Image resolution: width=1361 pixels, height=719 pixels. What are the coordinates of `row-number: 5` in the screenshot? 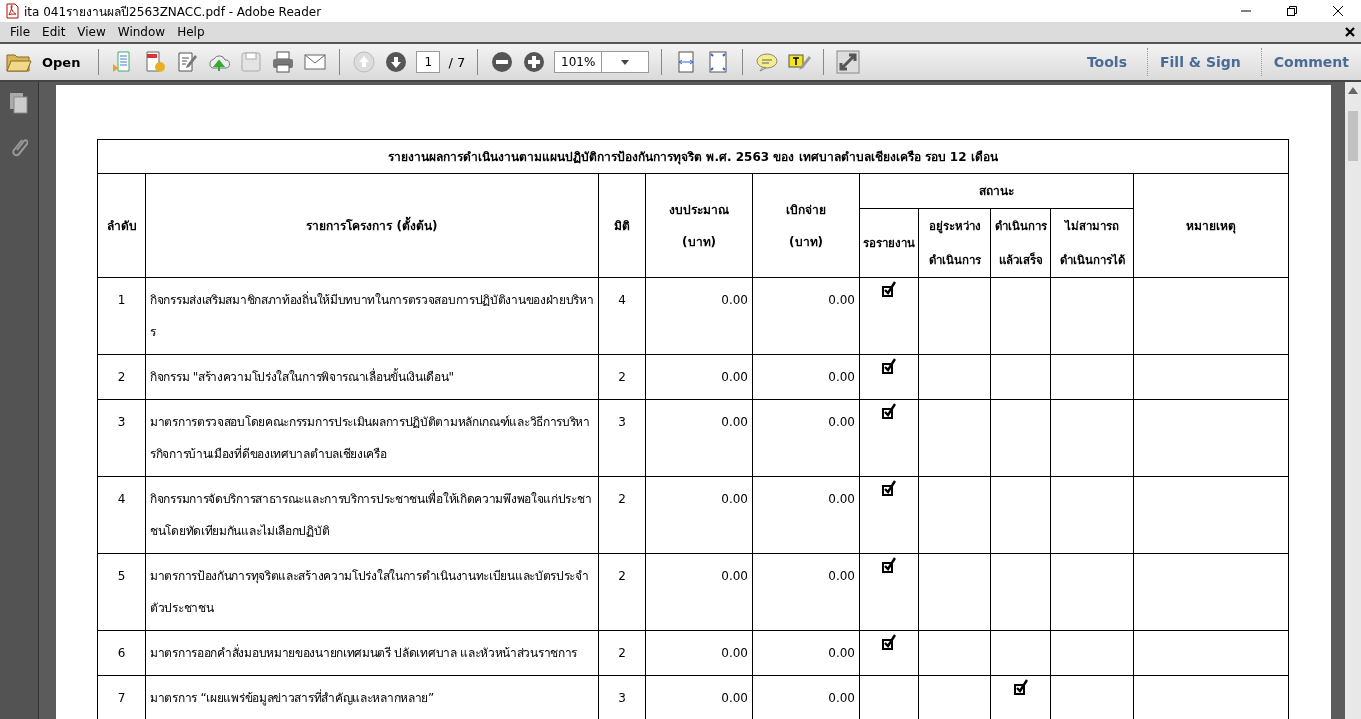 It's located at (121, 576).